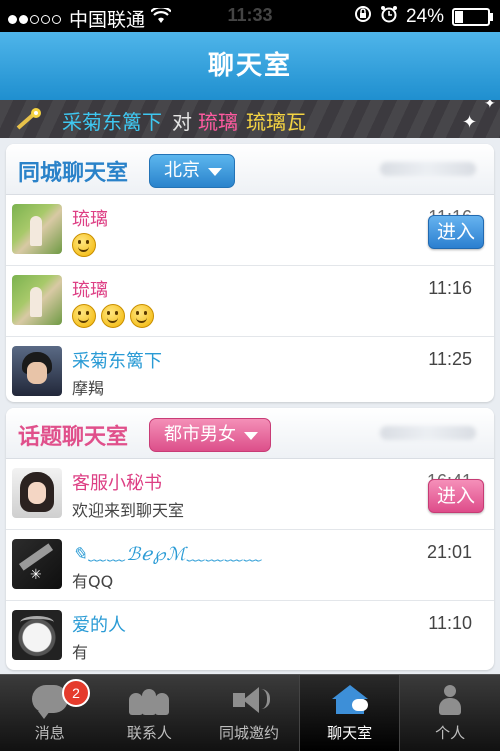 This screenshot has height=751, width=500. I want to click on tab-label: 个人, so click(450, 733).